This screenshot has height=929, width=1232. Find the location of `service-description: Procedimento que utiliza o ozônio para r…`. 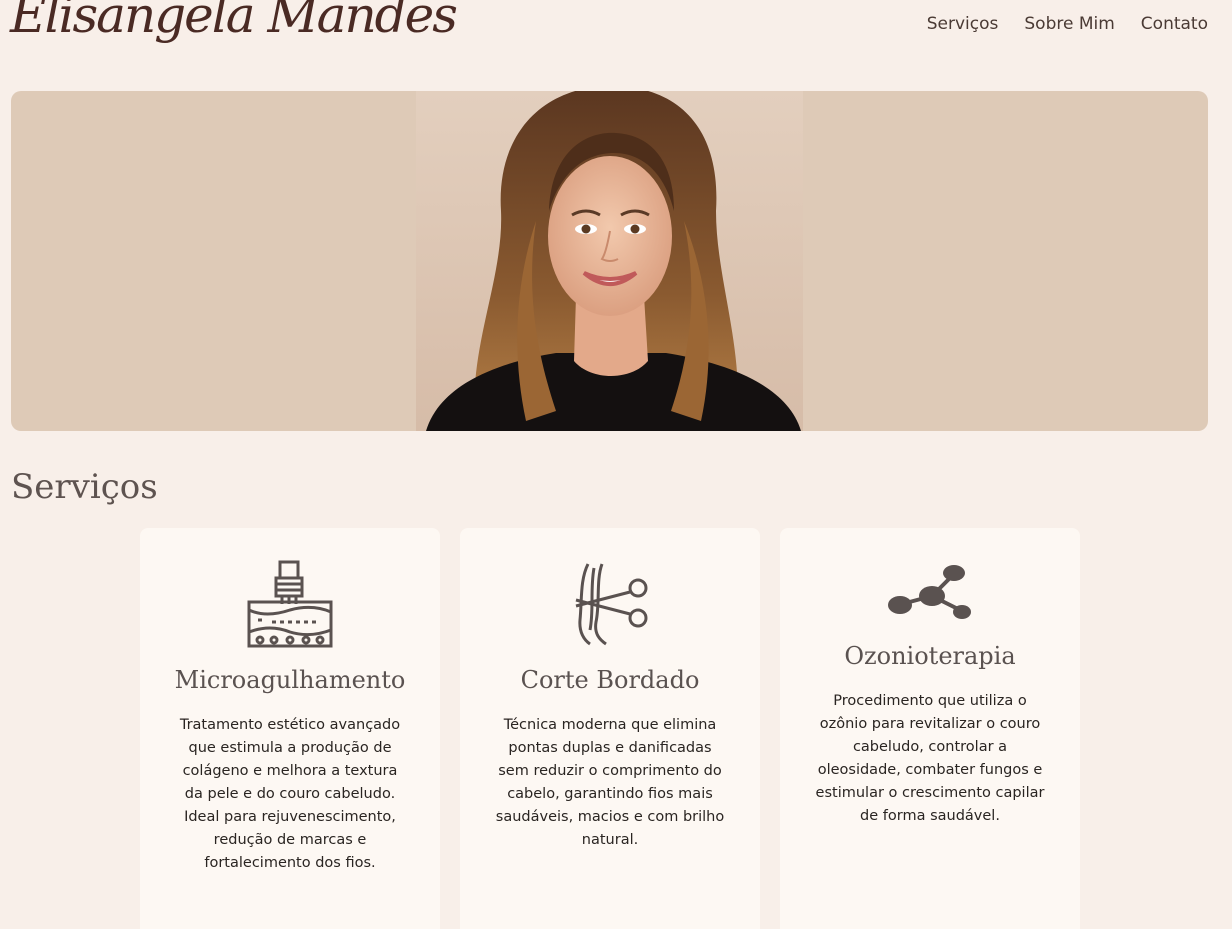

service-description: Procedimento que utiliza o ozônio para r… is located at coordinates (930, 758).